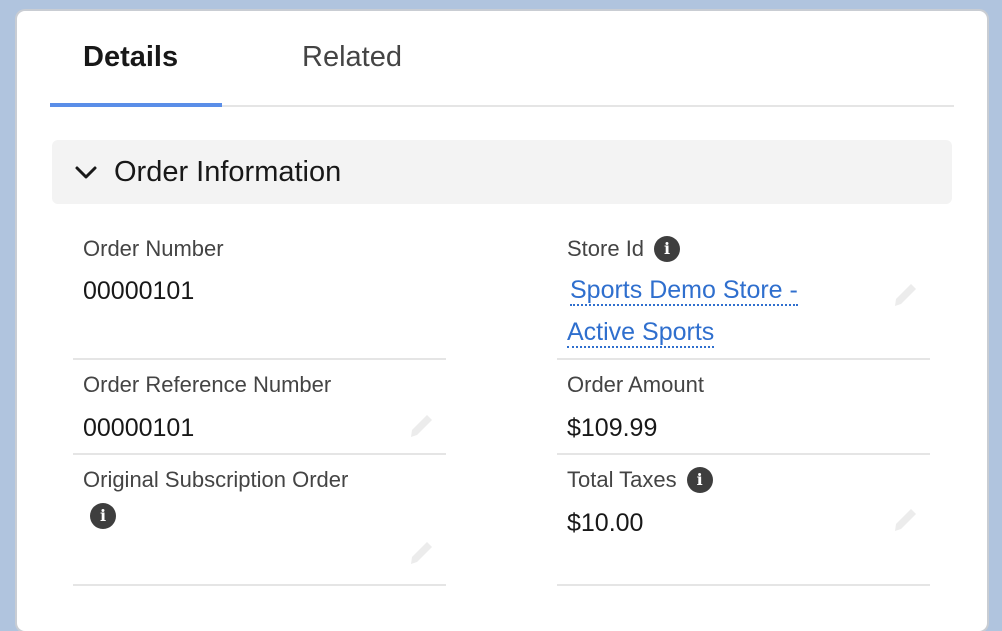  Describe the element at coordinates (622, 479) in the screenshot. I see `field-label-text: Total Taxes` at that location.